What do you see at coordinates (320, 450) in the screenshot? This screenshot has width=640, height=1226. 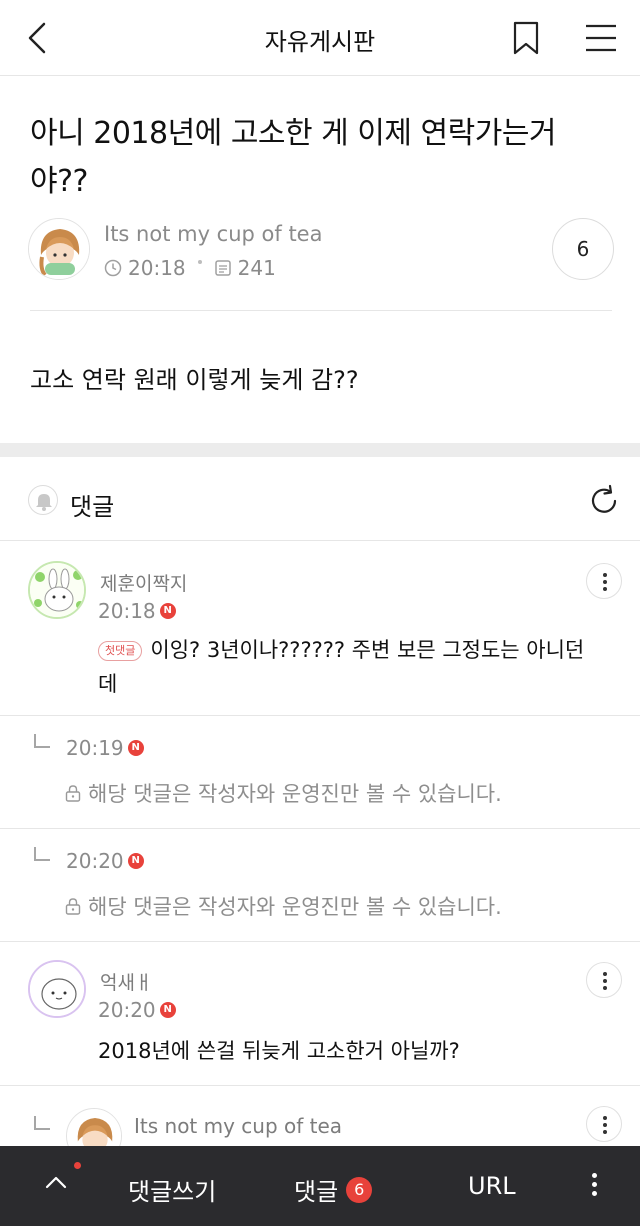 I see `section-separator` at bounding box center [320, 450].